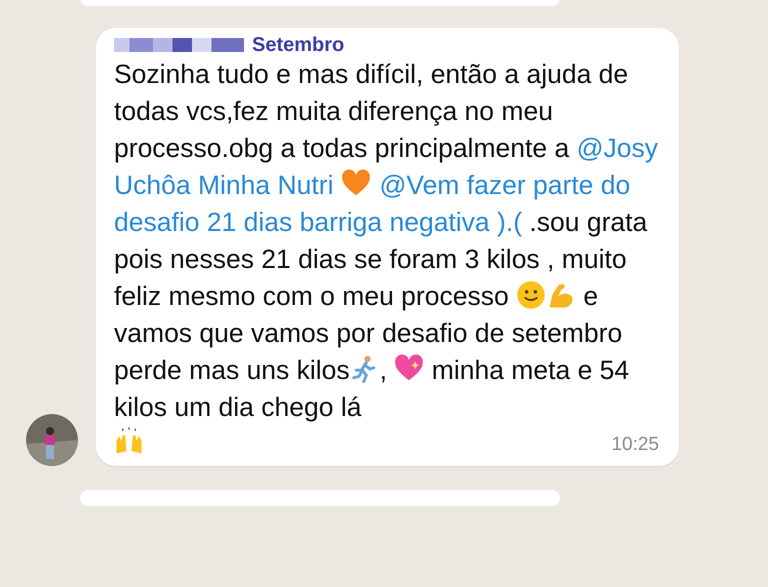 This screenshot has width=768, height=587. Describe the element at coordinates (635, 445) in the screenshot. I see `message-time: 10:25` at that location.